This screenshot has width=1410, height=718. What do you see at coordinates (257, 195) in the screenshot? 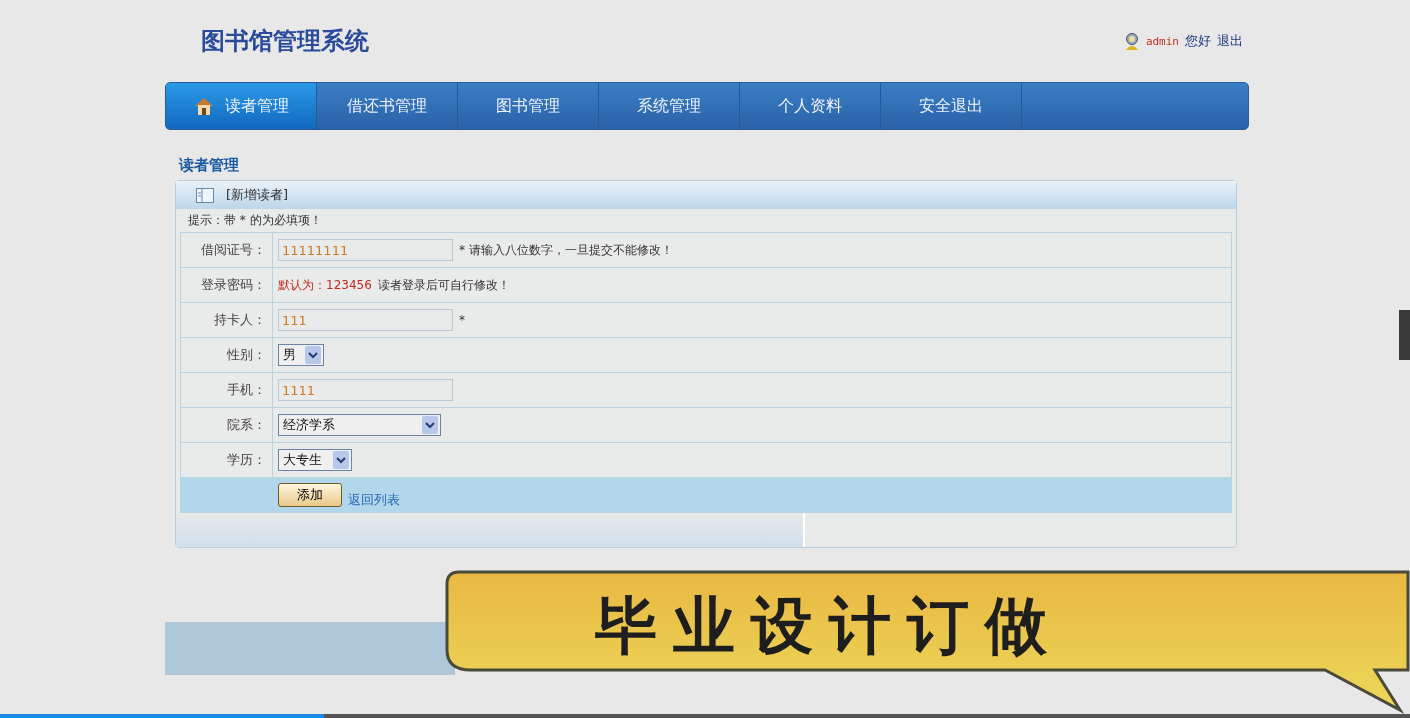
I see `panel-title: [新增读者]` at bounding box center [257, 195].